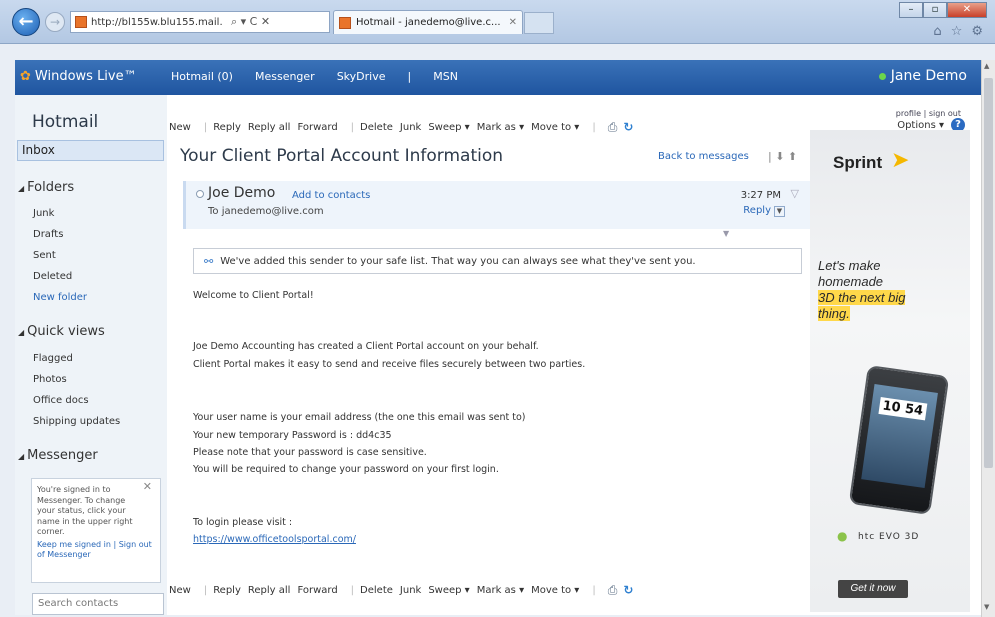 Image resolution: width=995 pixels, height=617 pixels. I want to click on flag-icon: ▽, so click(795, 193).